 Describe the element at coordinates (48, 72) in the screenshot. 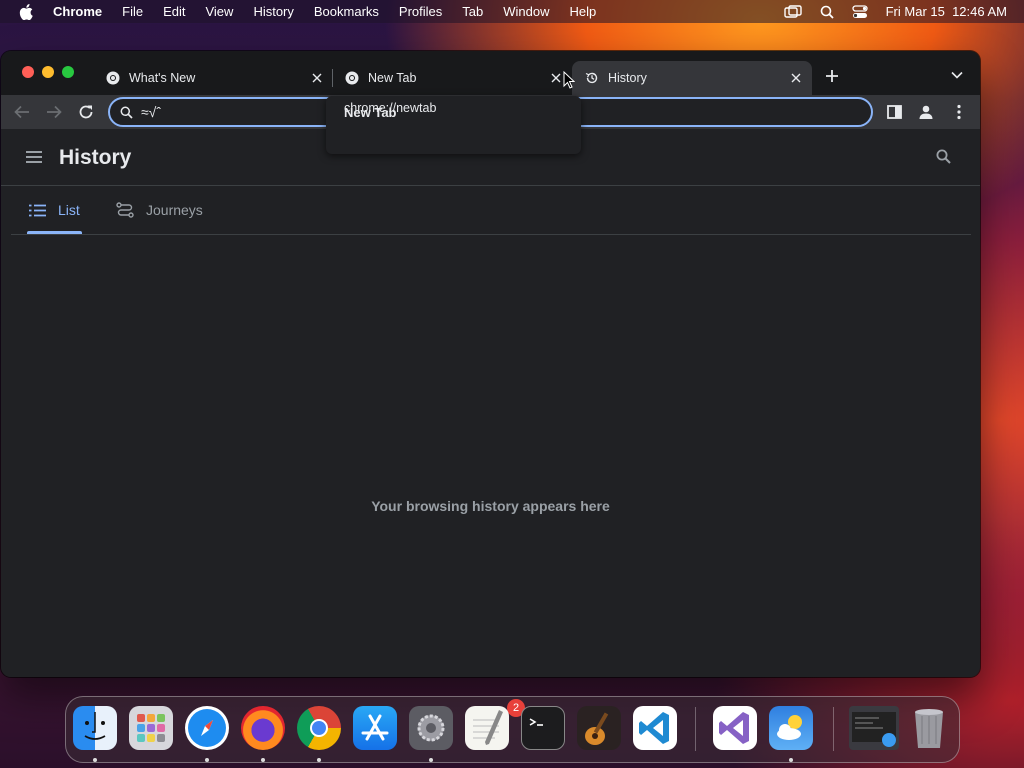

I see `minimize-window-button` at that location.